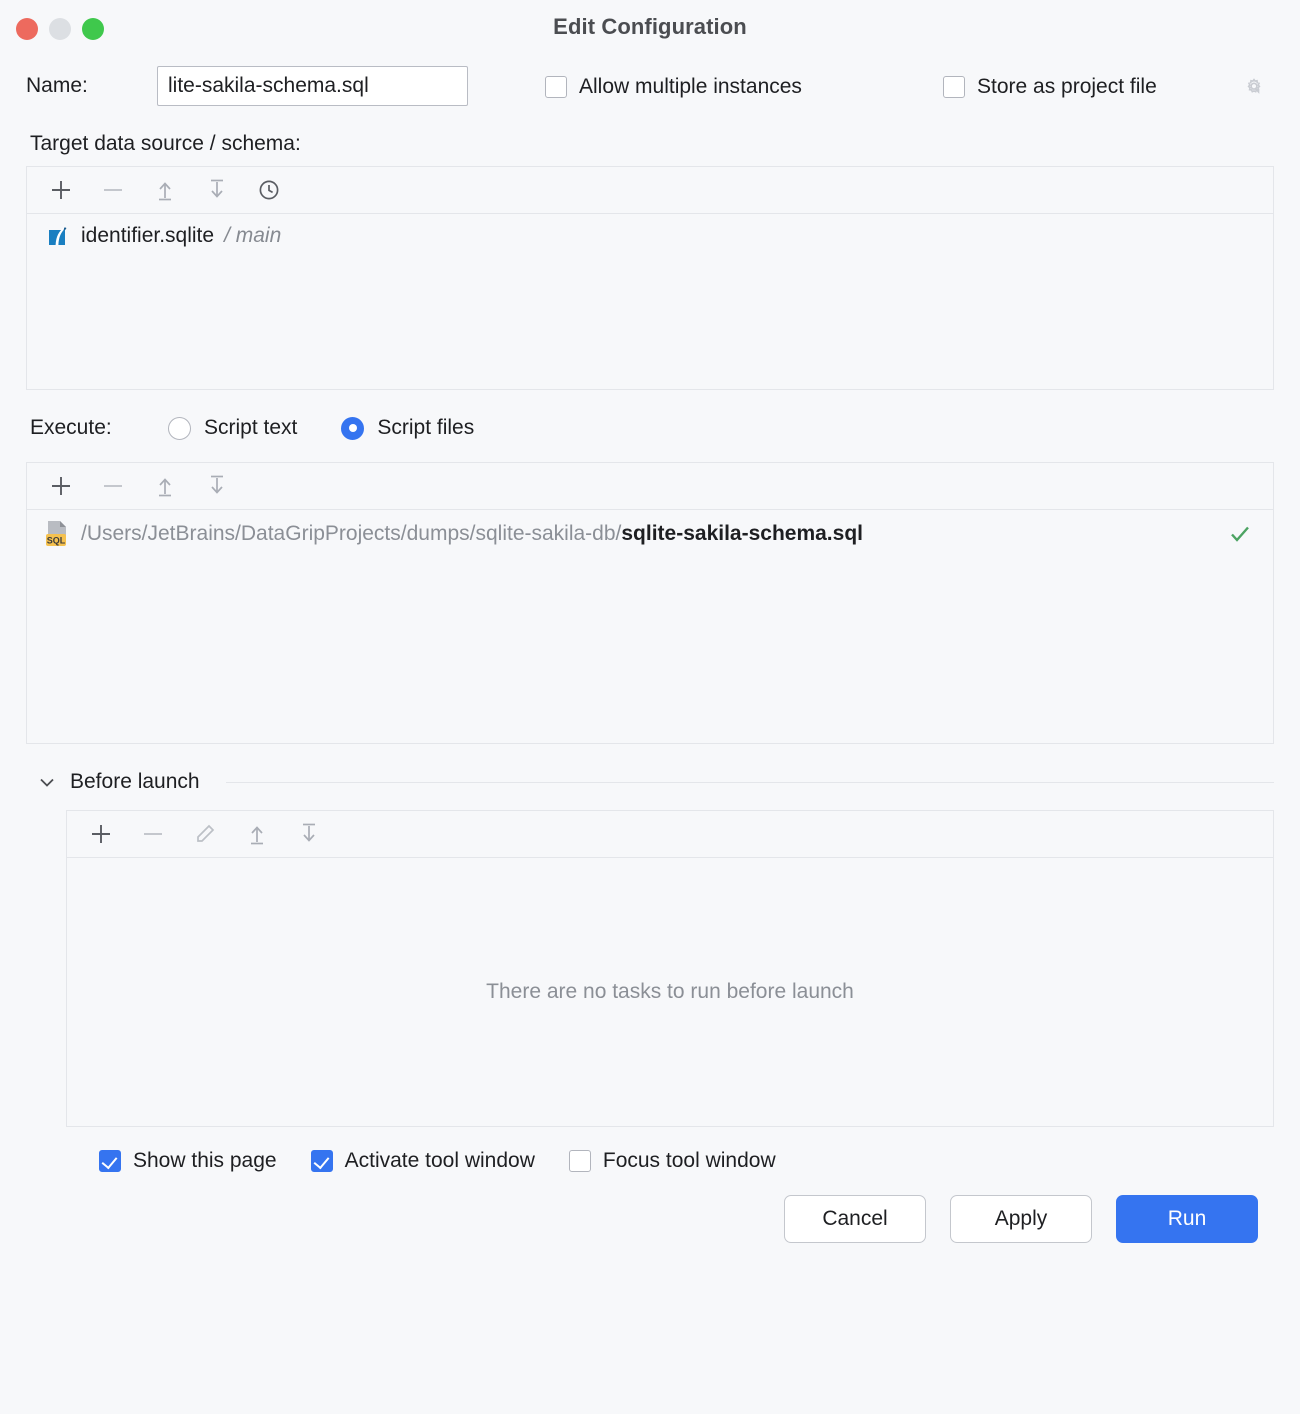 This screenshot has height=1414, width=1300. Describe the element at coordinates (253, 235) in the screenshot. I see `data-source-schema: / main` at that location.